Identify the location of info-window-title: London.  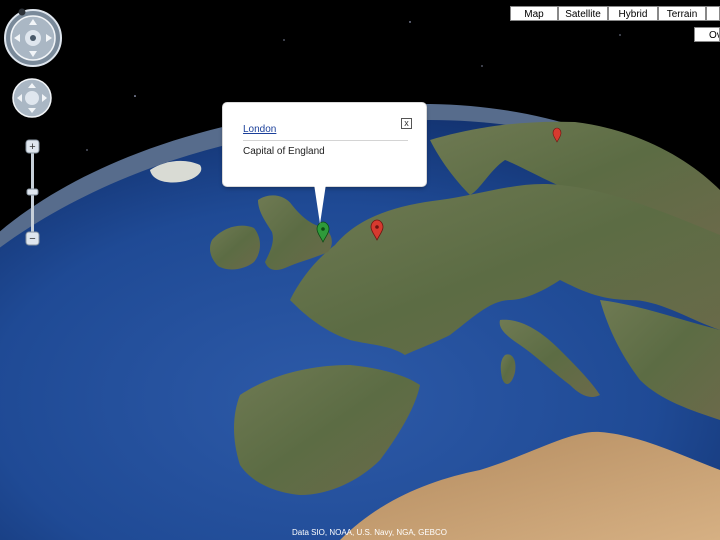
(259, 129).